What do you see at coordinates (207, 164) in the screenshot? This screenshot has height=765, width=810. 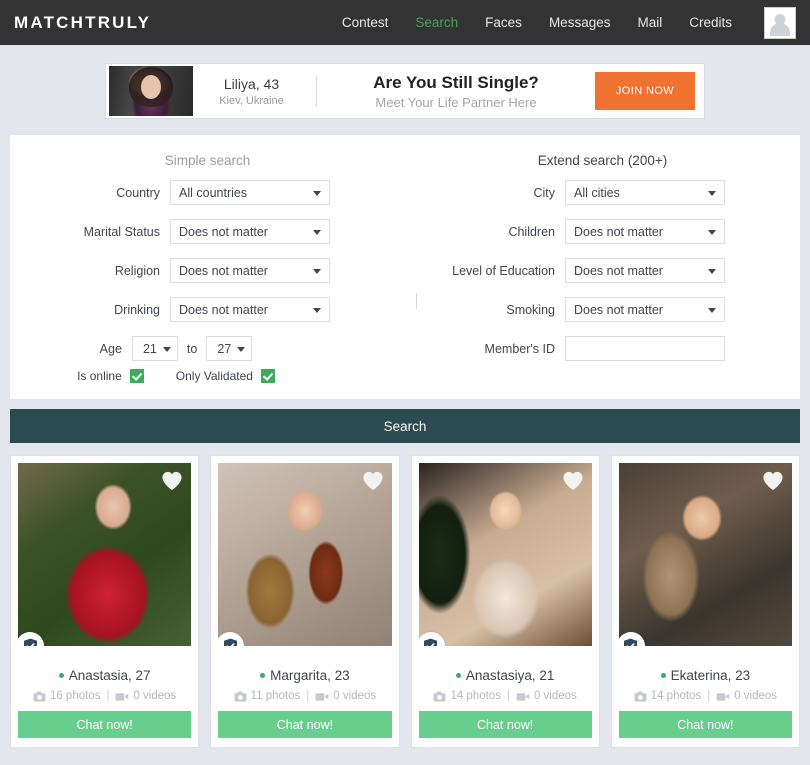 I see `simple-search-title: Simple search` at bounding box center [207, 164].